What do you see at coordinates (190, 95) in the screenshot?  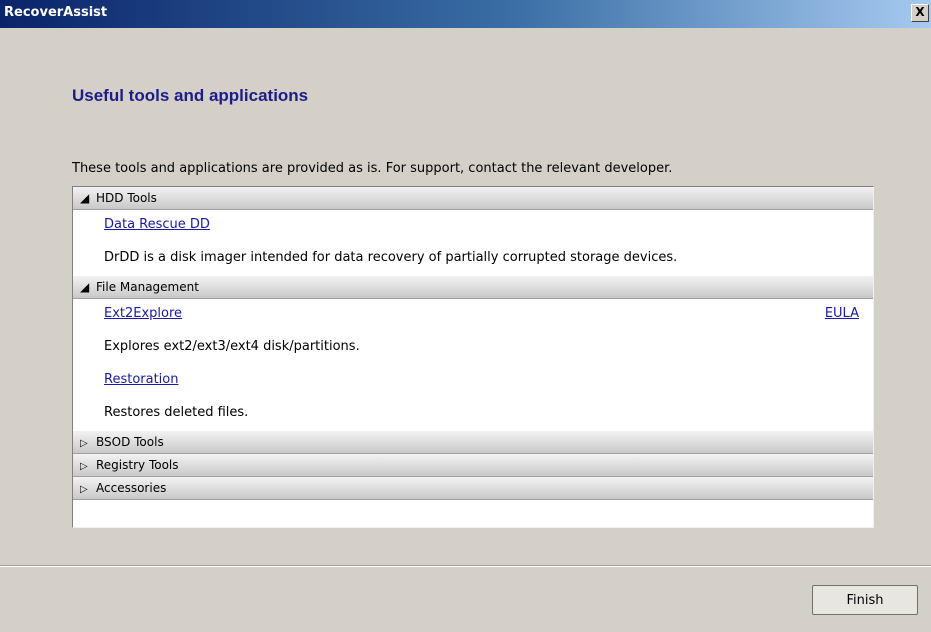 I see `page-heading: Useful tools and applications` at bounding box center [190, 95].